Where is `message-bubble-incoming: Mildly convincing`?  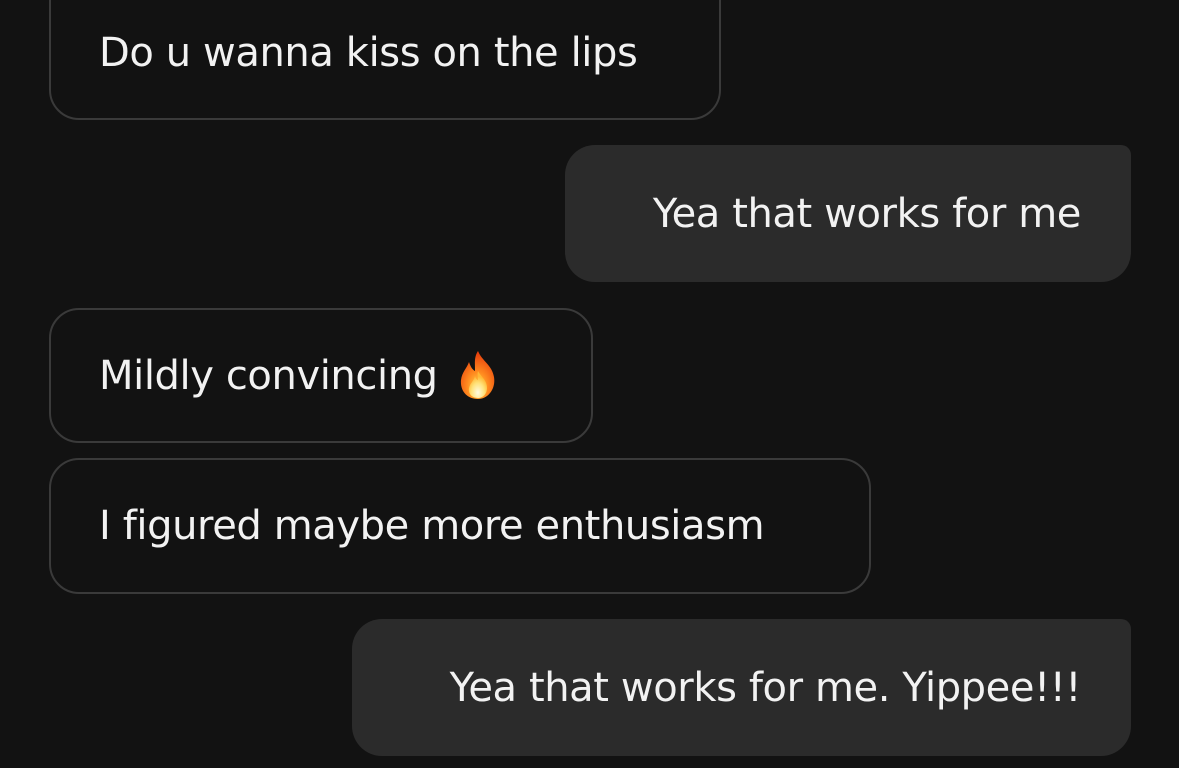 message-bubble-incoming: Mildly convincing is located at coordinates (321, 375).